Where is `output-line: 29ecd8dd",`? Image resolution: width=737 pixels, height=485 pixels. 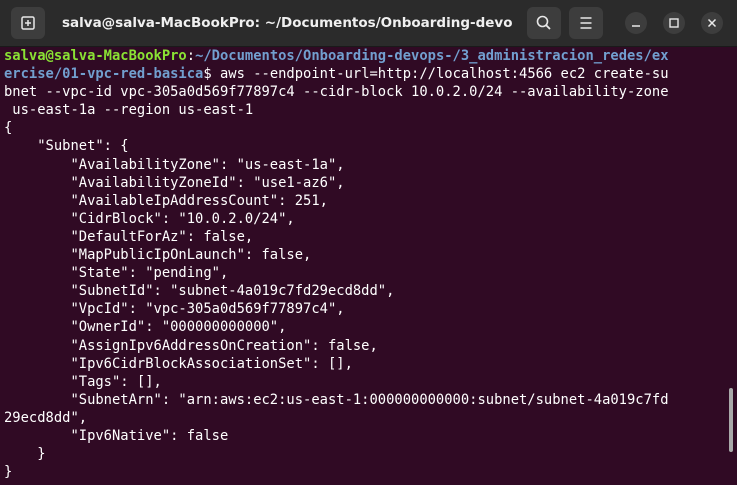 output-line: 29ecd8dd", is located at coordinates (46, 417).